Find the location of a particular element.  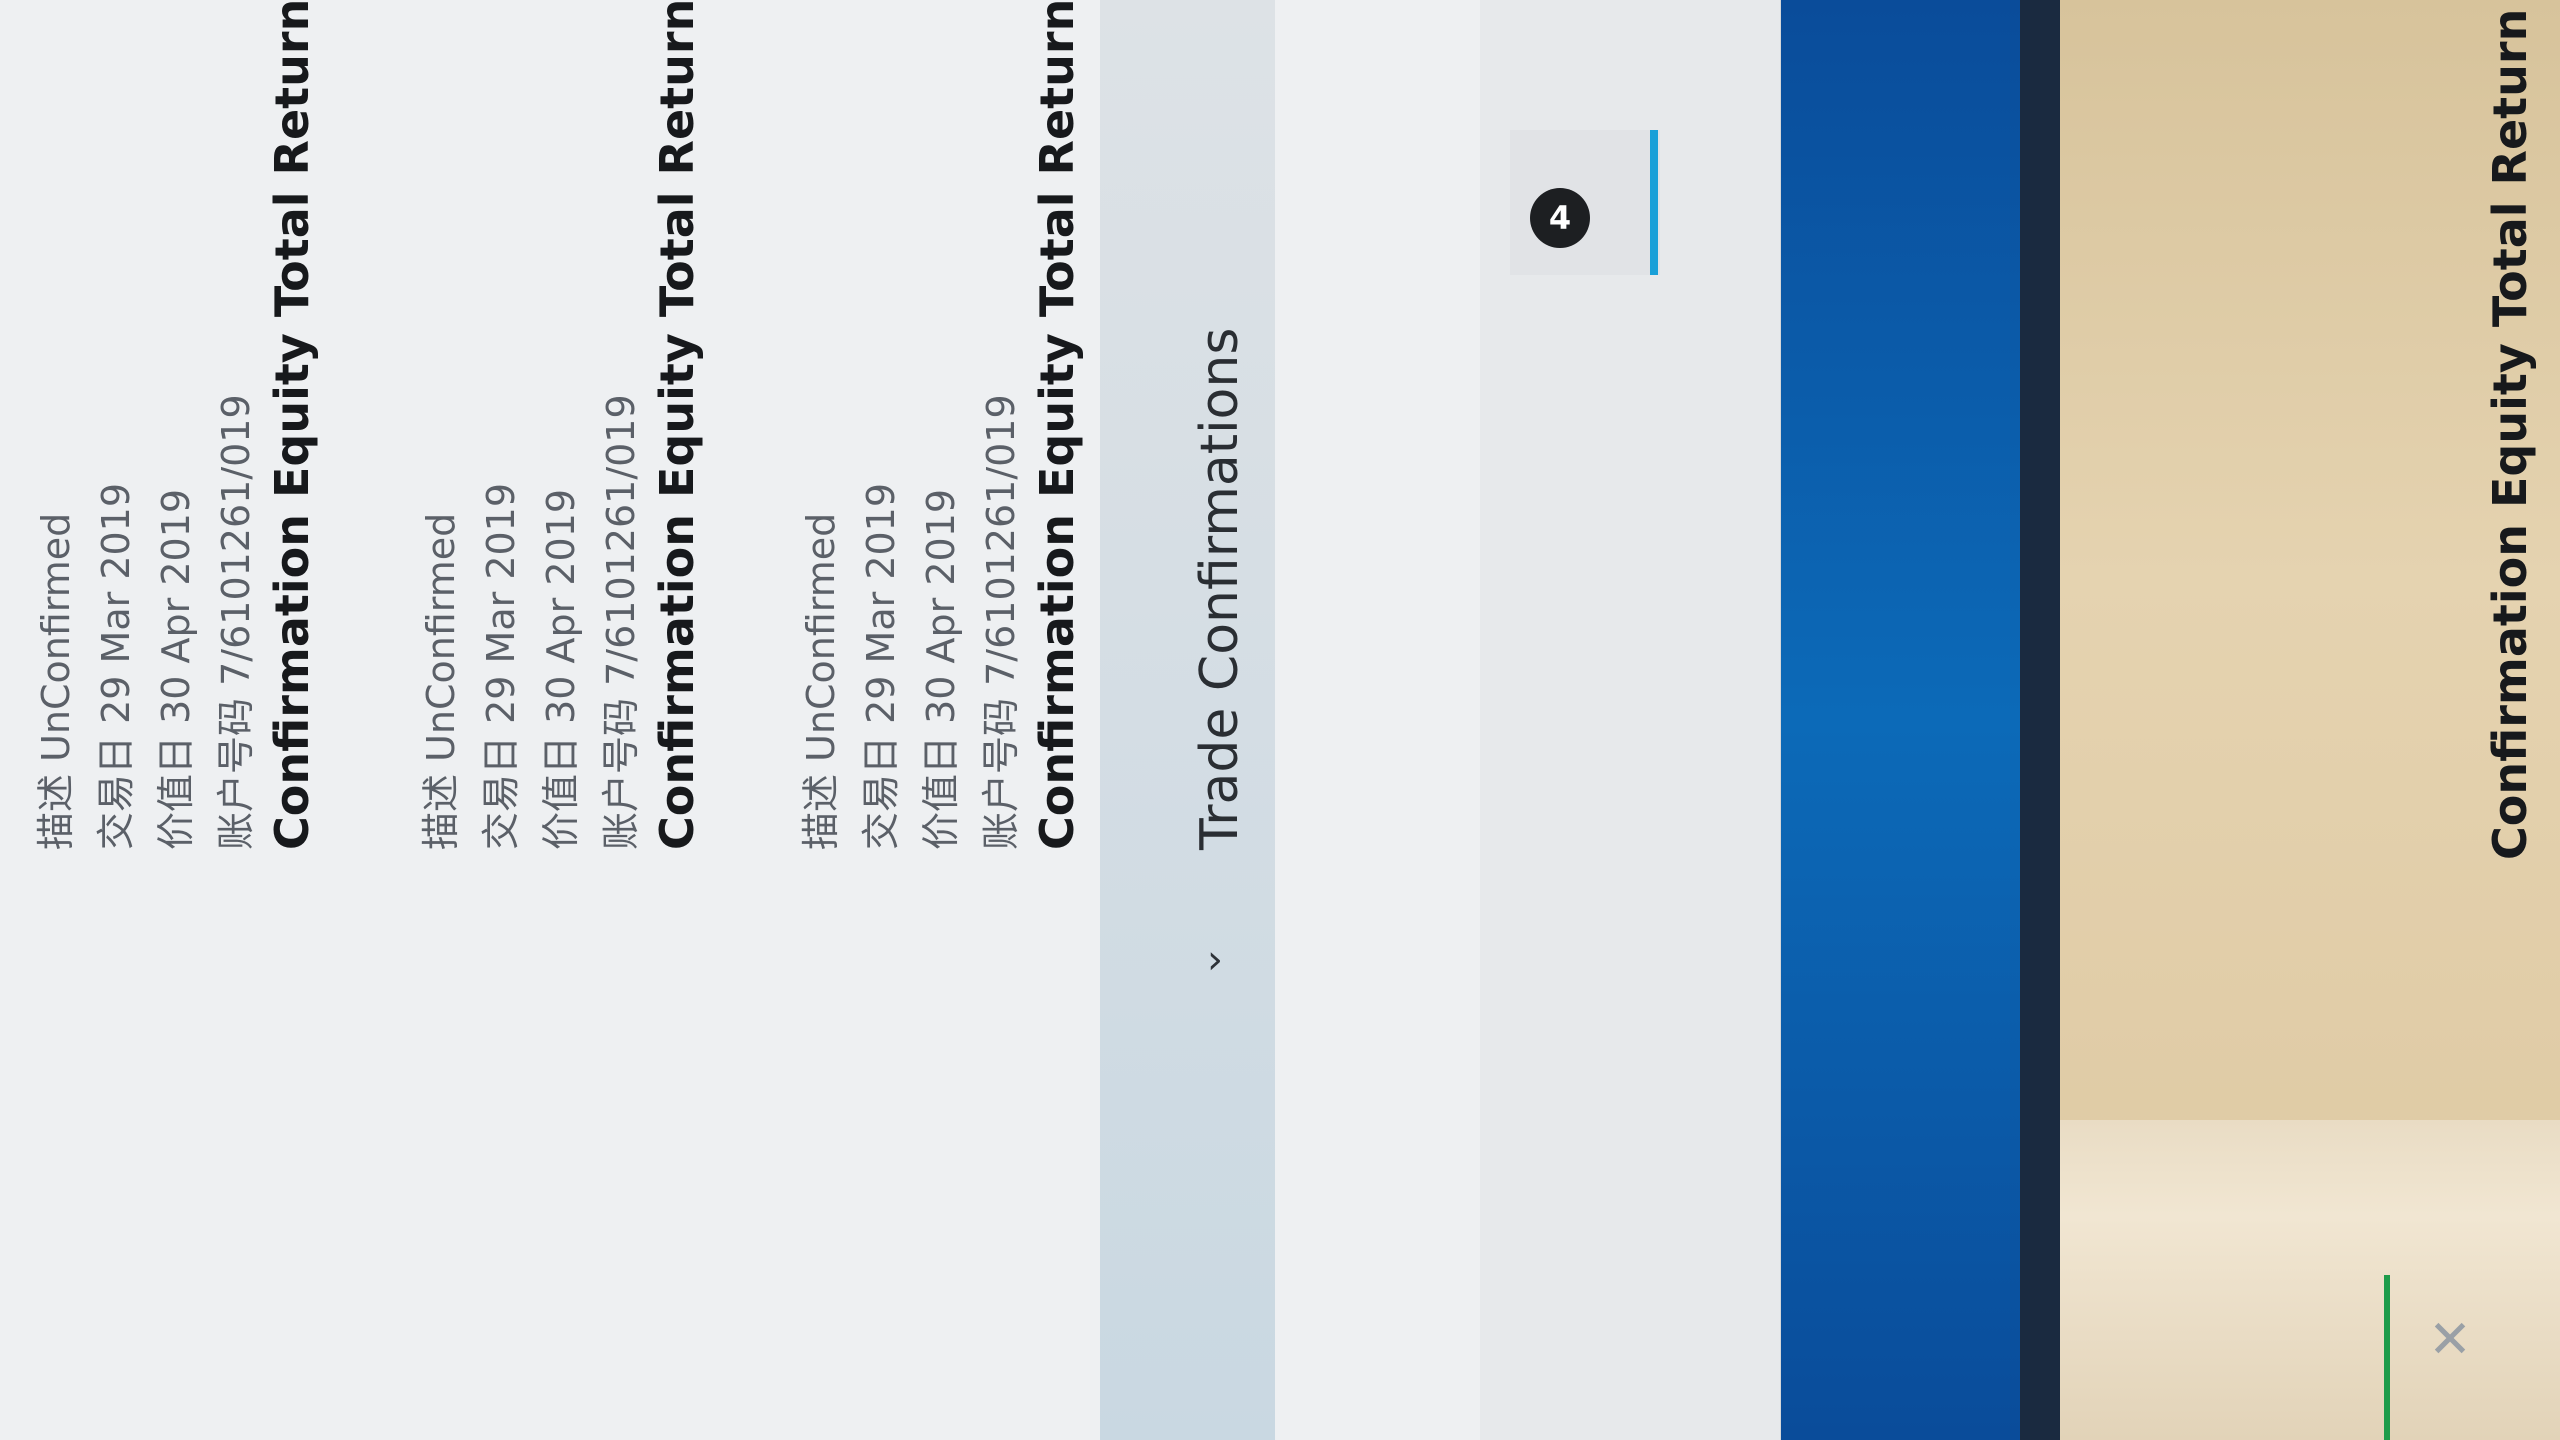

os-taskbar is located at coordinates (1900, 720).